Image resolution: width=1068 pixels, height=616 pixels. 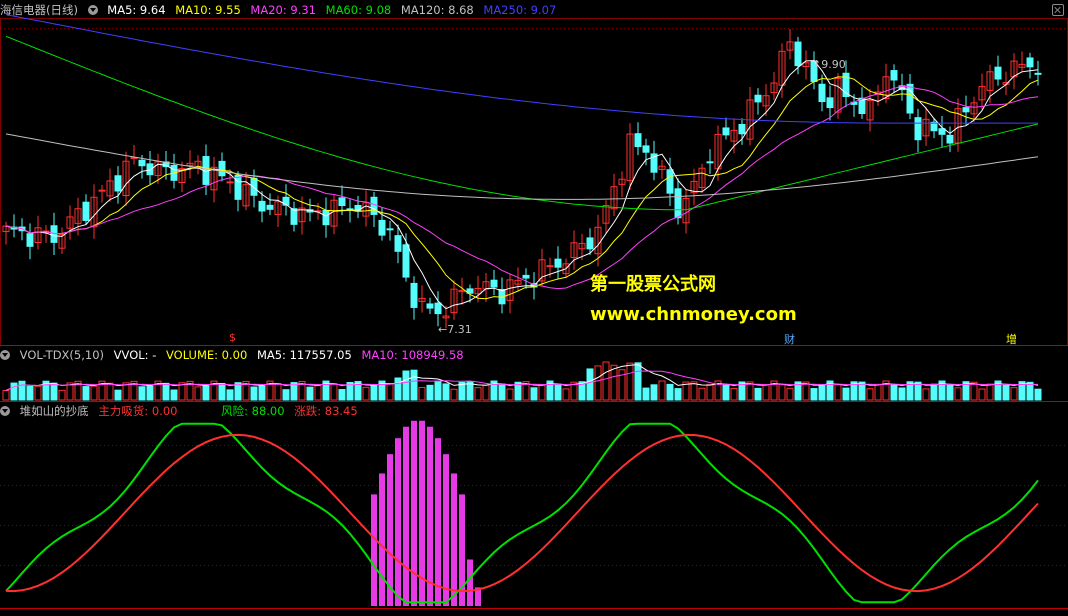 What do you see at coordinates (304, 355) in the screenshot?
I see `vol-ma5: MA5: 117557.05` at bounding box center [304, 355].